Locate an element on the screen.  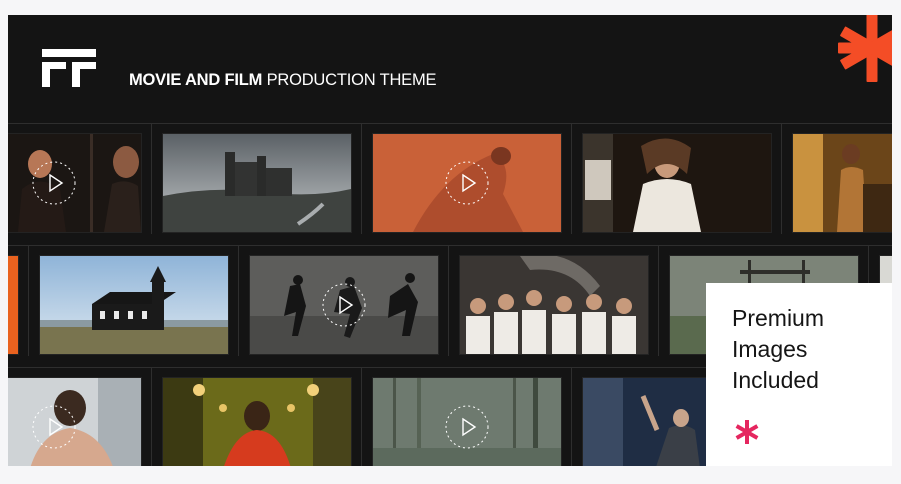
image-man-warm-room is located at coordinates (842, 183).